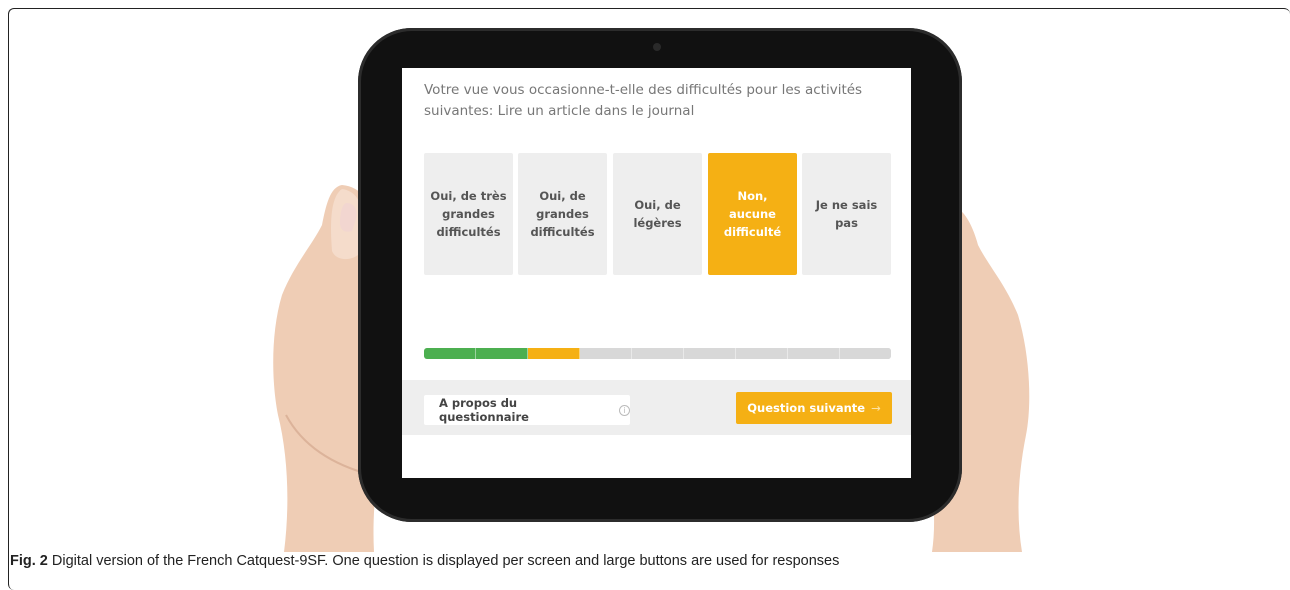  I want to click on answer-option-label: Je ne sais pas, so click(846, 214).